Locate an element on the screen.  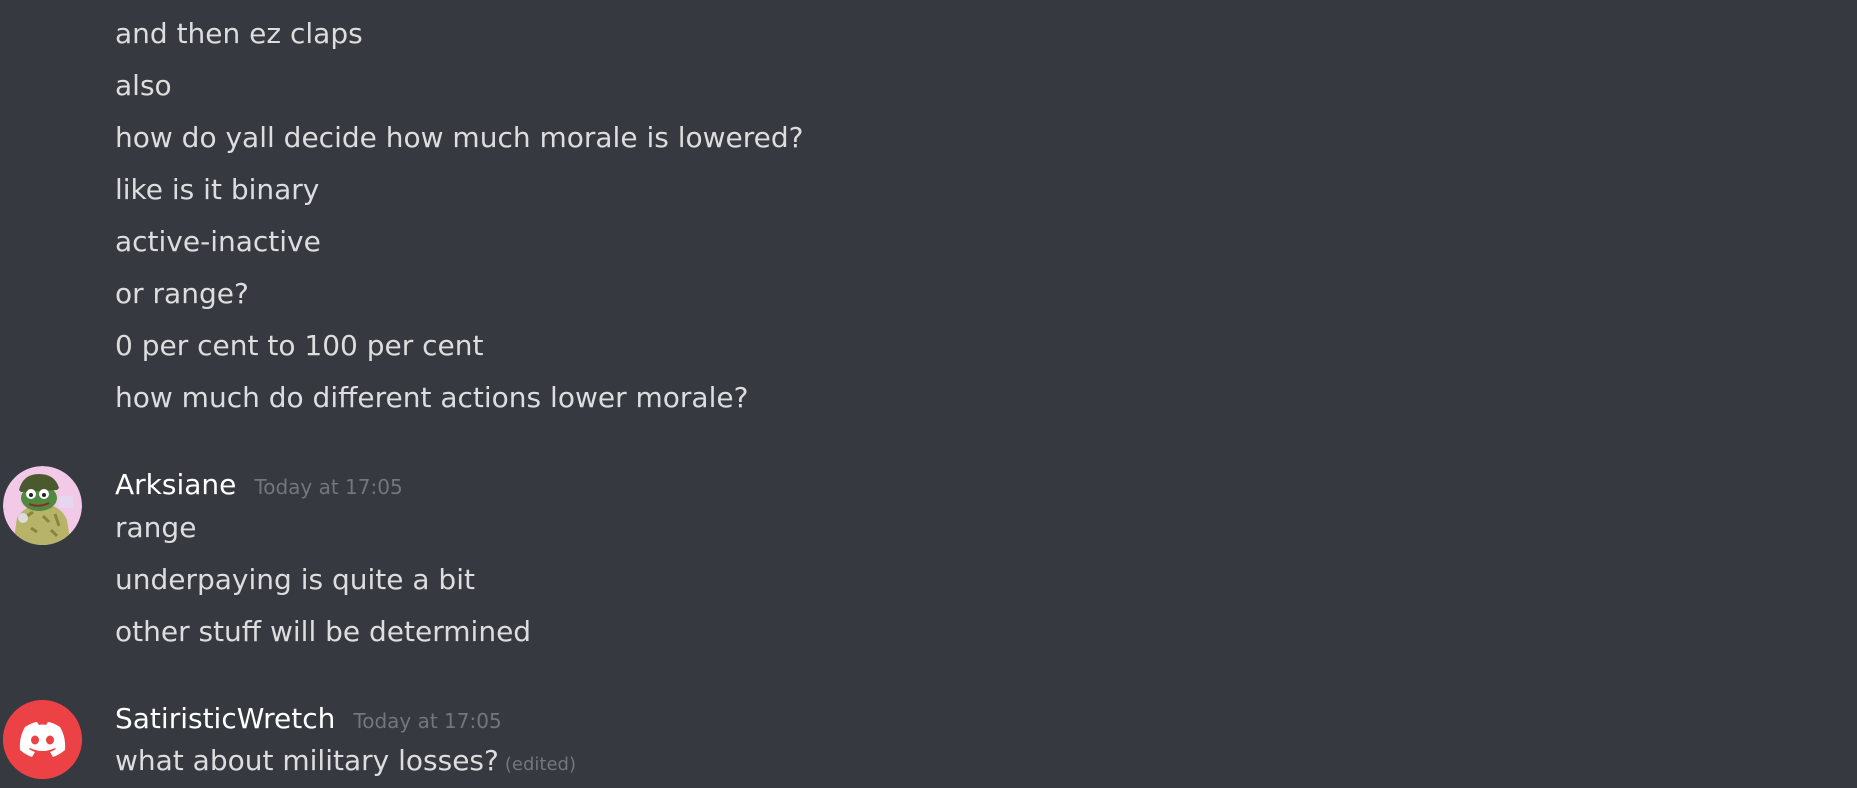
message-line: and then ez claps is located at coordinates (239, 33).